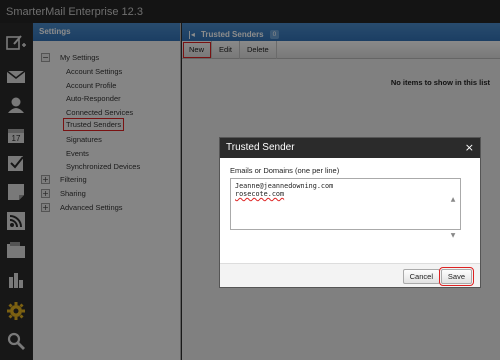  Describe the element at coordinates (453, 218) in the screenshot. I see `textarea-scroll-arrows: ▲ ▼` at that location.